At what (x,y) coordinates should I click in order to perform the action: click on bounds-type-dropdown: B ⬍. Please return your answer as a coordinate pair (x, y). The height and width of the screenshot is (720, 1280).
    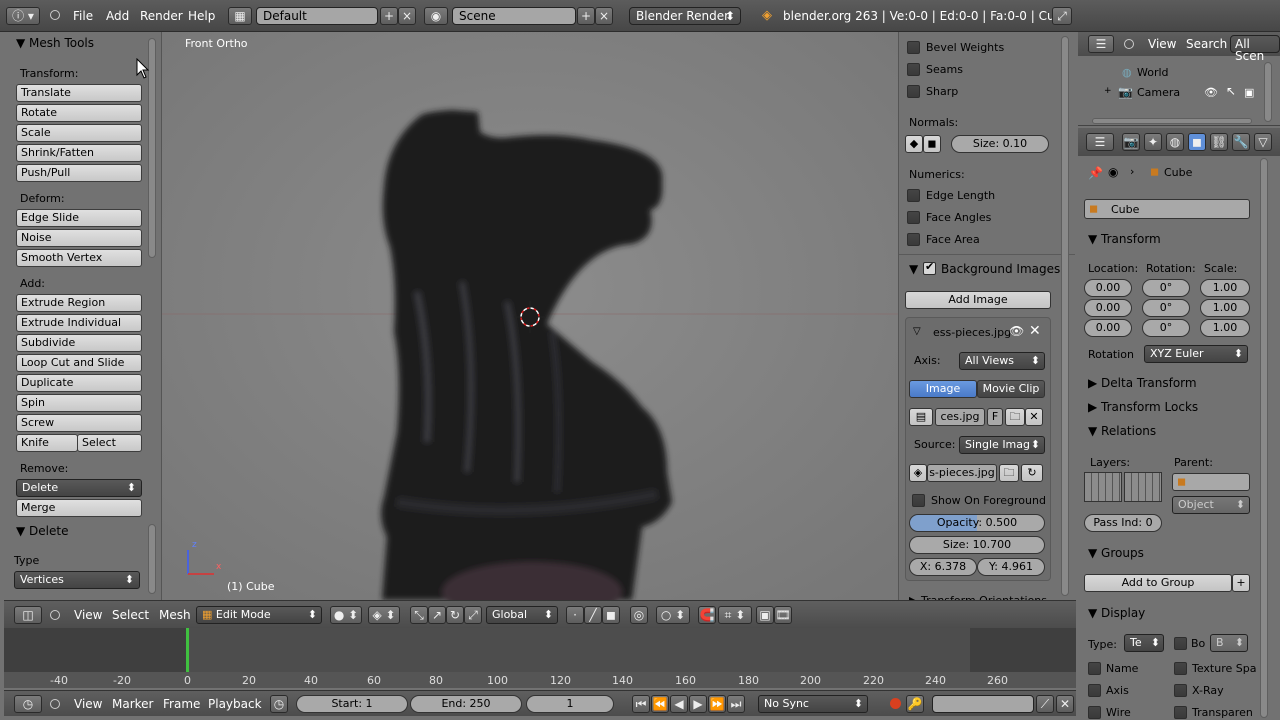
    Looking at the image, I should click on (1229, 643).